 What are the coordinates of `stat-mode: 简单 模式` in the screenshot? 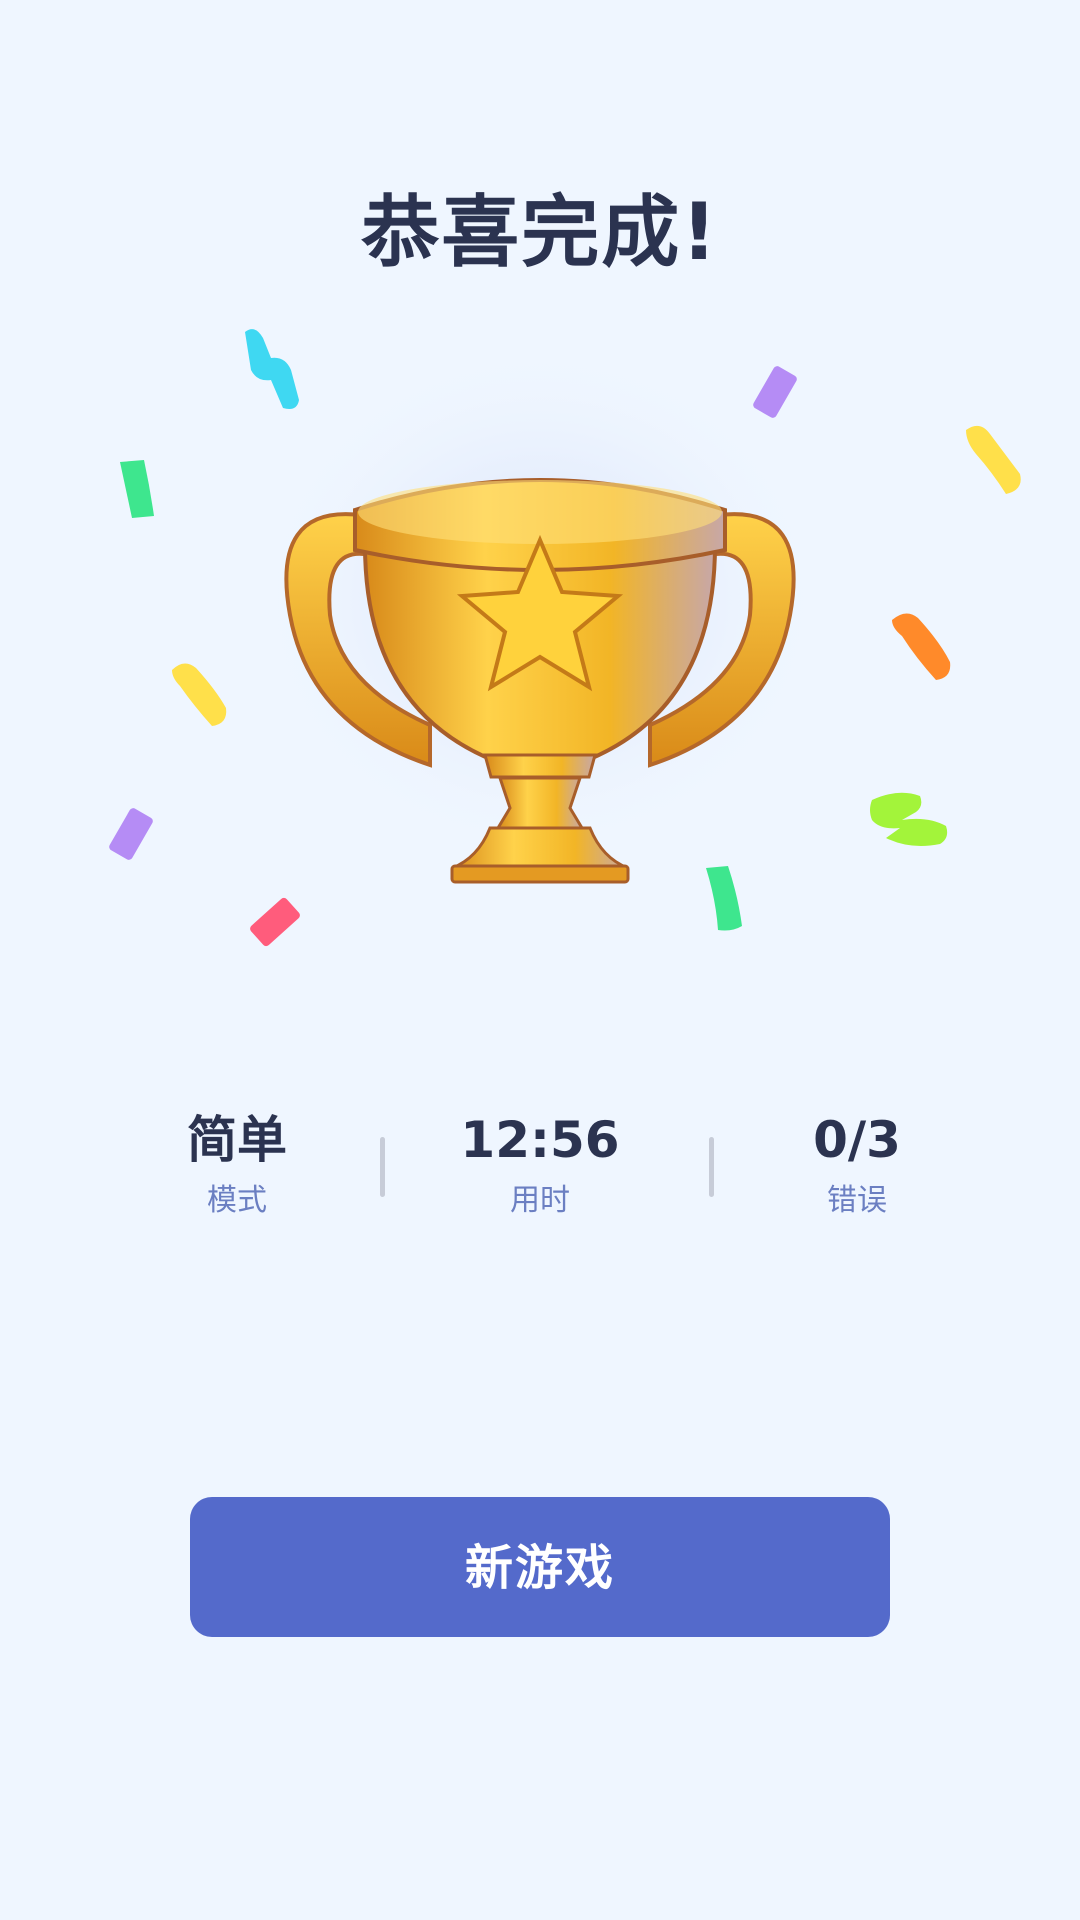 It's located at (237, 1163).